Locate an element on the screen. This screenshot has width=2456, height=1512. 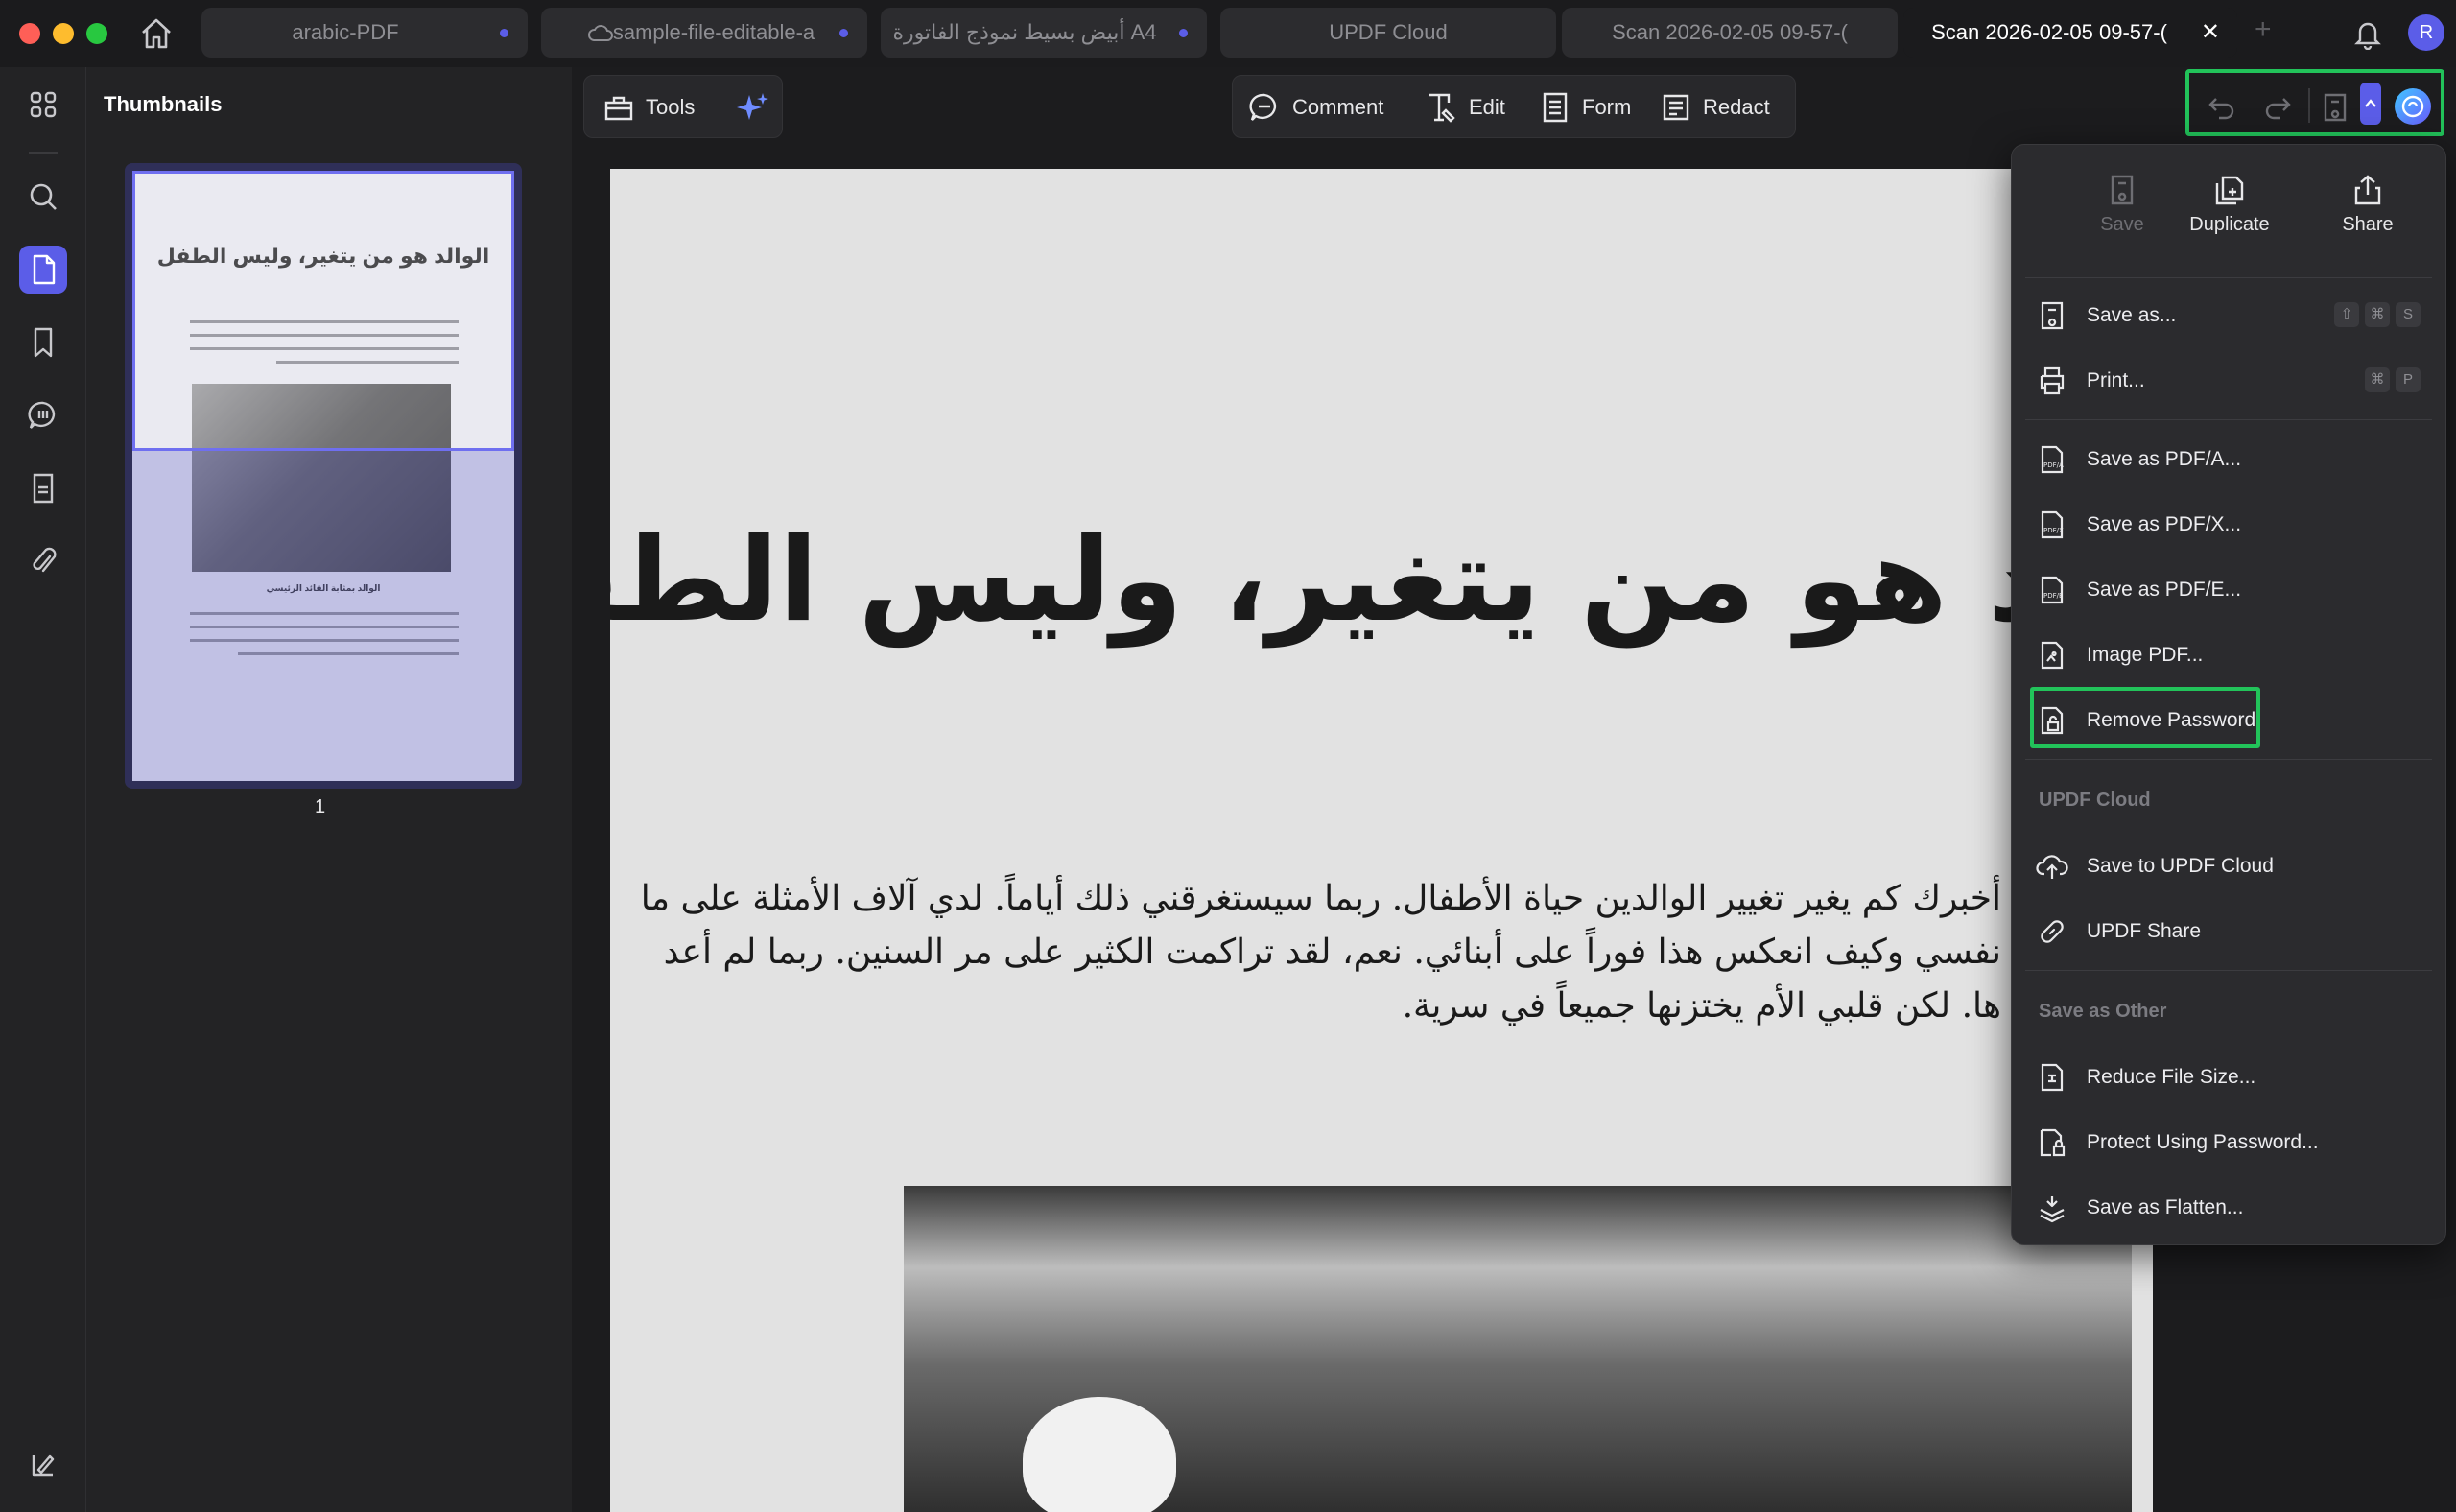
attachment-icon is located at coordinates (43, 561).